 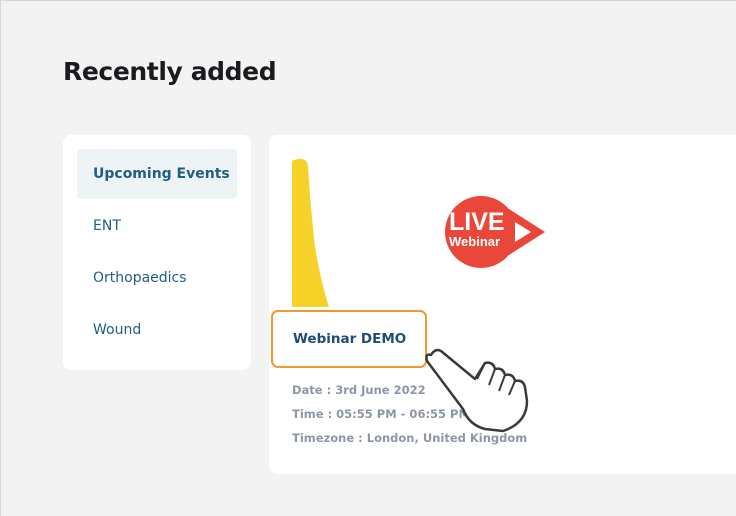 What do you see at coordinates (140, 278) in the screenshot?
I see `sidebar-item-label: Orthopaedics` at bounding box center [140, 278].